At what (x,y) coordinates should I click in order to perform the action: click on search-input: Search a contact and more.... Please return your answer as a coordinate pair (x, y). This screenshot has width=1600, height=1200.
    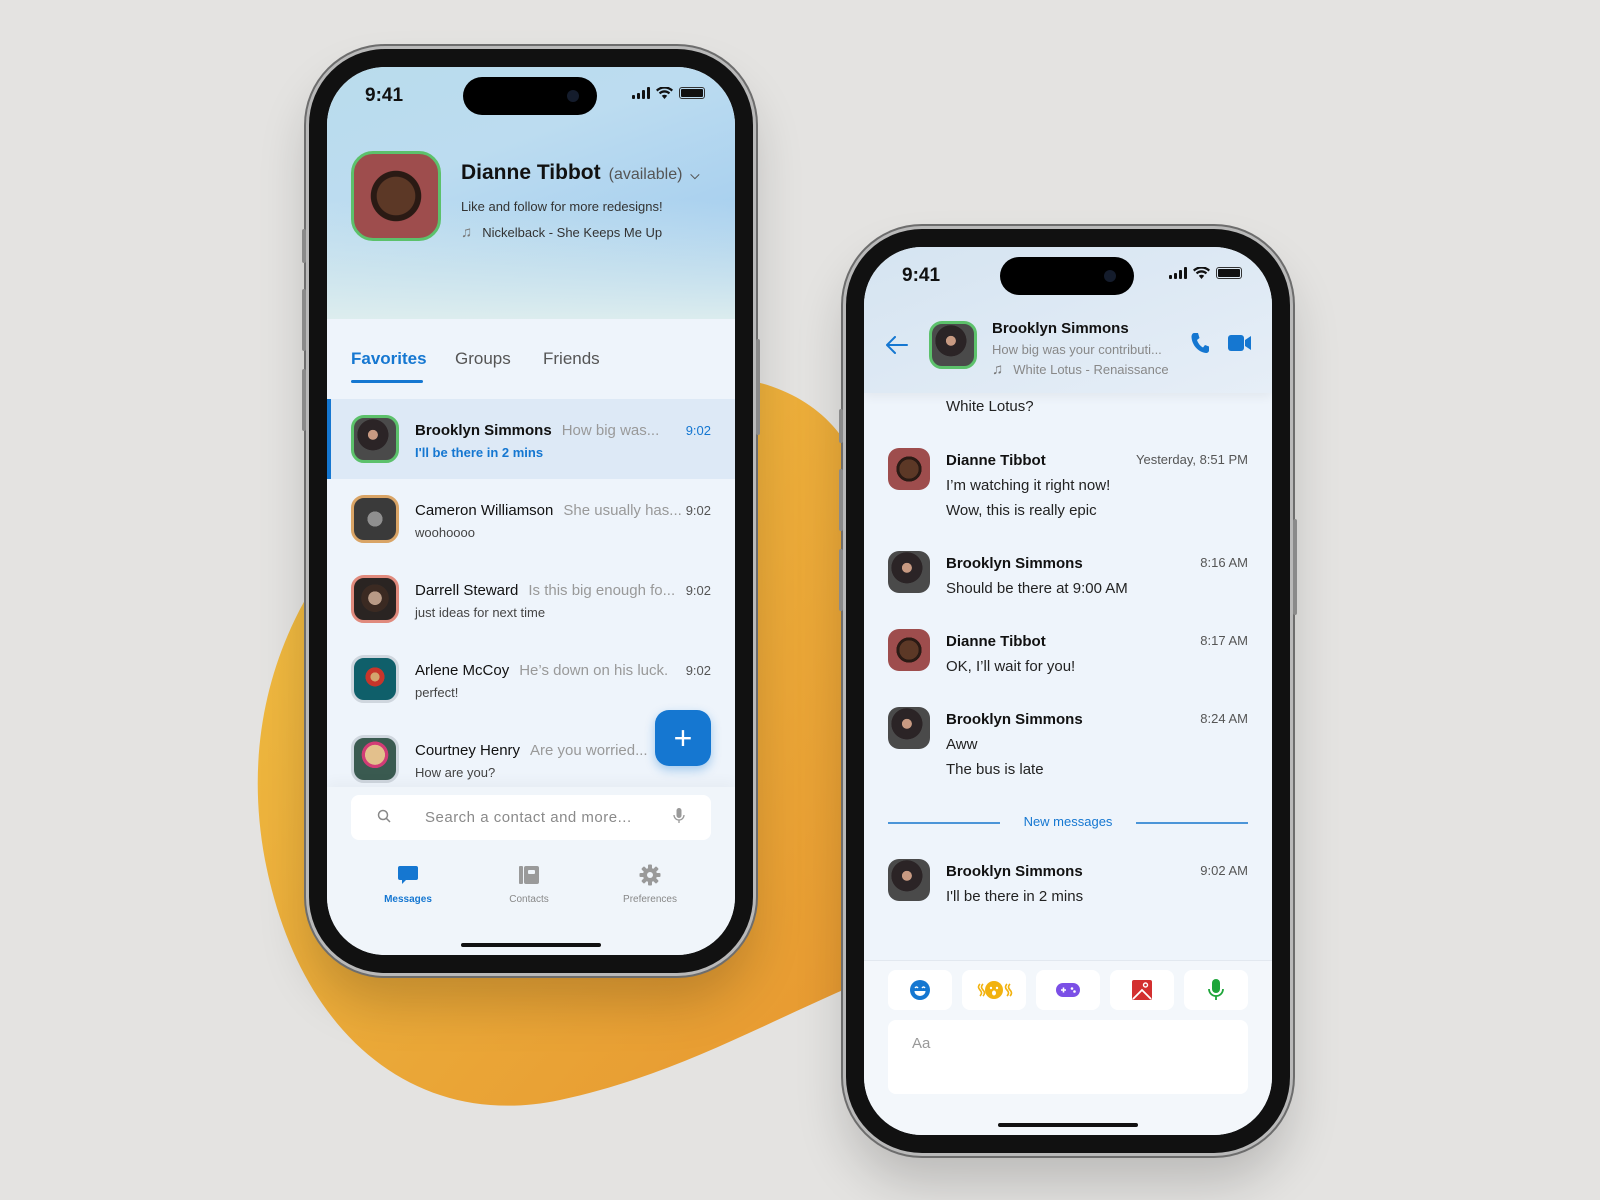
    Looking at the image, I should click on (531, 817).